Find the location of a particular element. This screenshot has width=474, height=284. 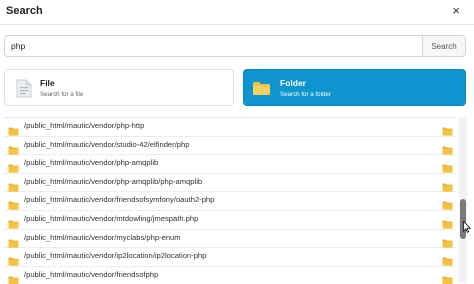

close-icon: × is located at coordinates (456, 11).